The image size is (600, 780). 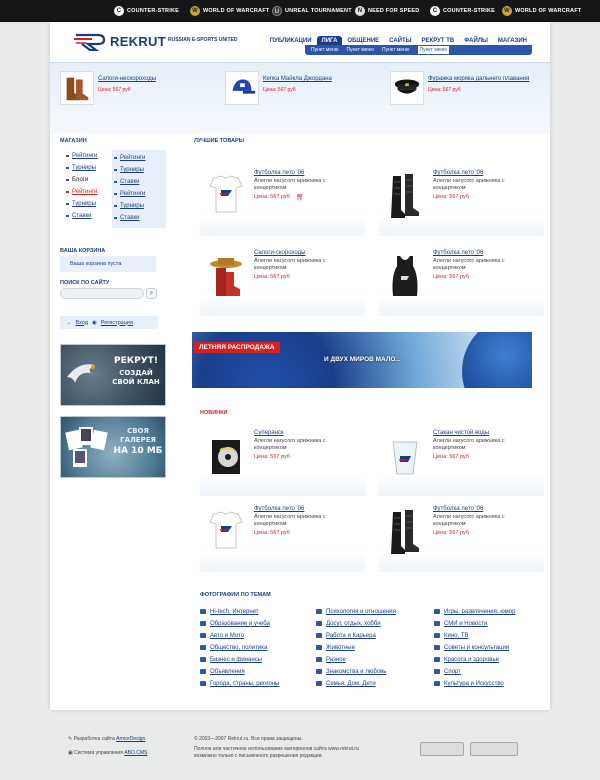 What do you see at coordinates (108, 753) in the screenshot?
I see `cms-credit: ▣ Система управления ABO.CMS` at bounding box center [108, 753].